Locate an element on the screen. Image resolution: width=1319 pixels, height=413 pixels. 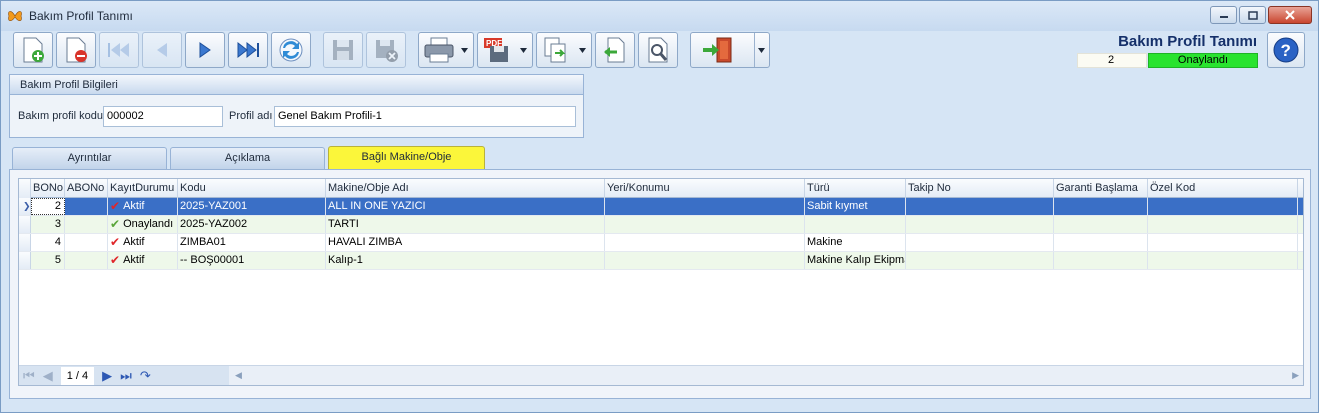
last-record-button is located at coordinates (248, 50).